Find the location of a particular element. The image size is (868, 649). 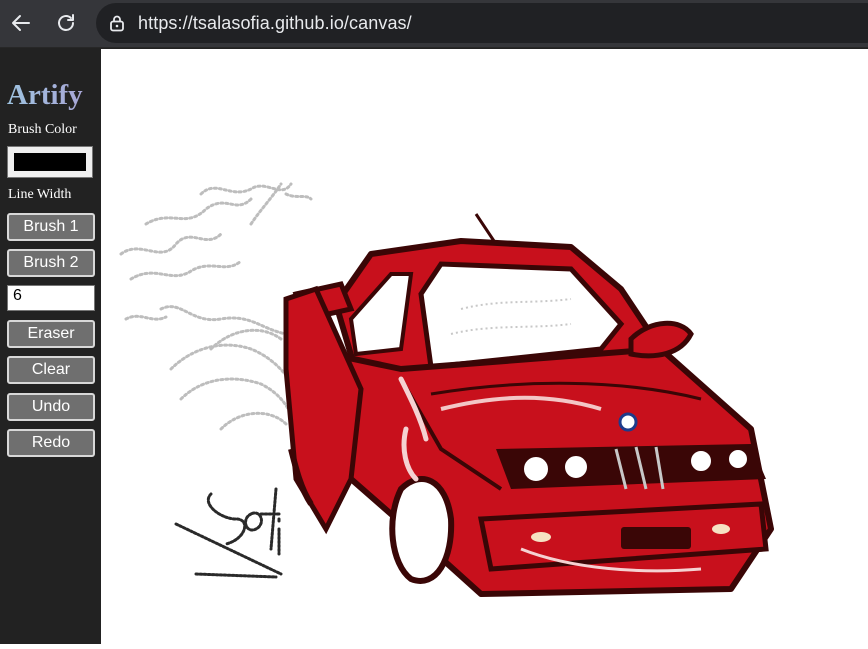

app-title: Artify is located at coordinates (45, 95).